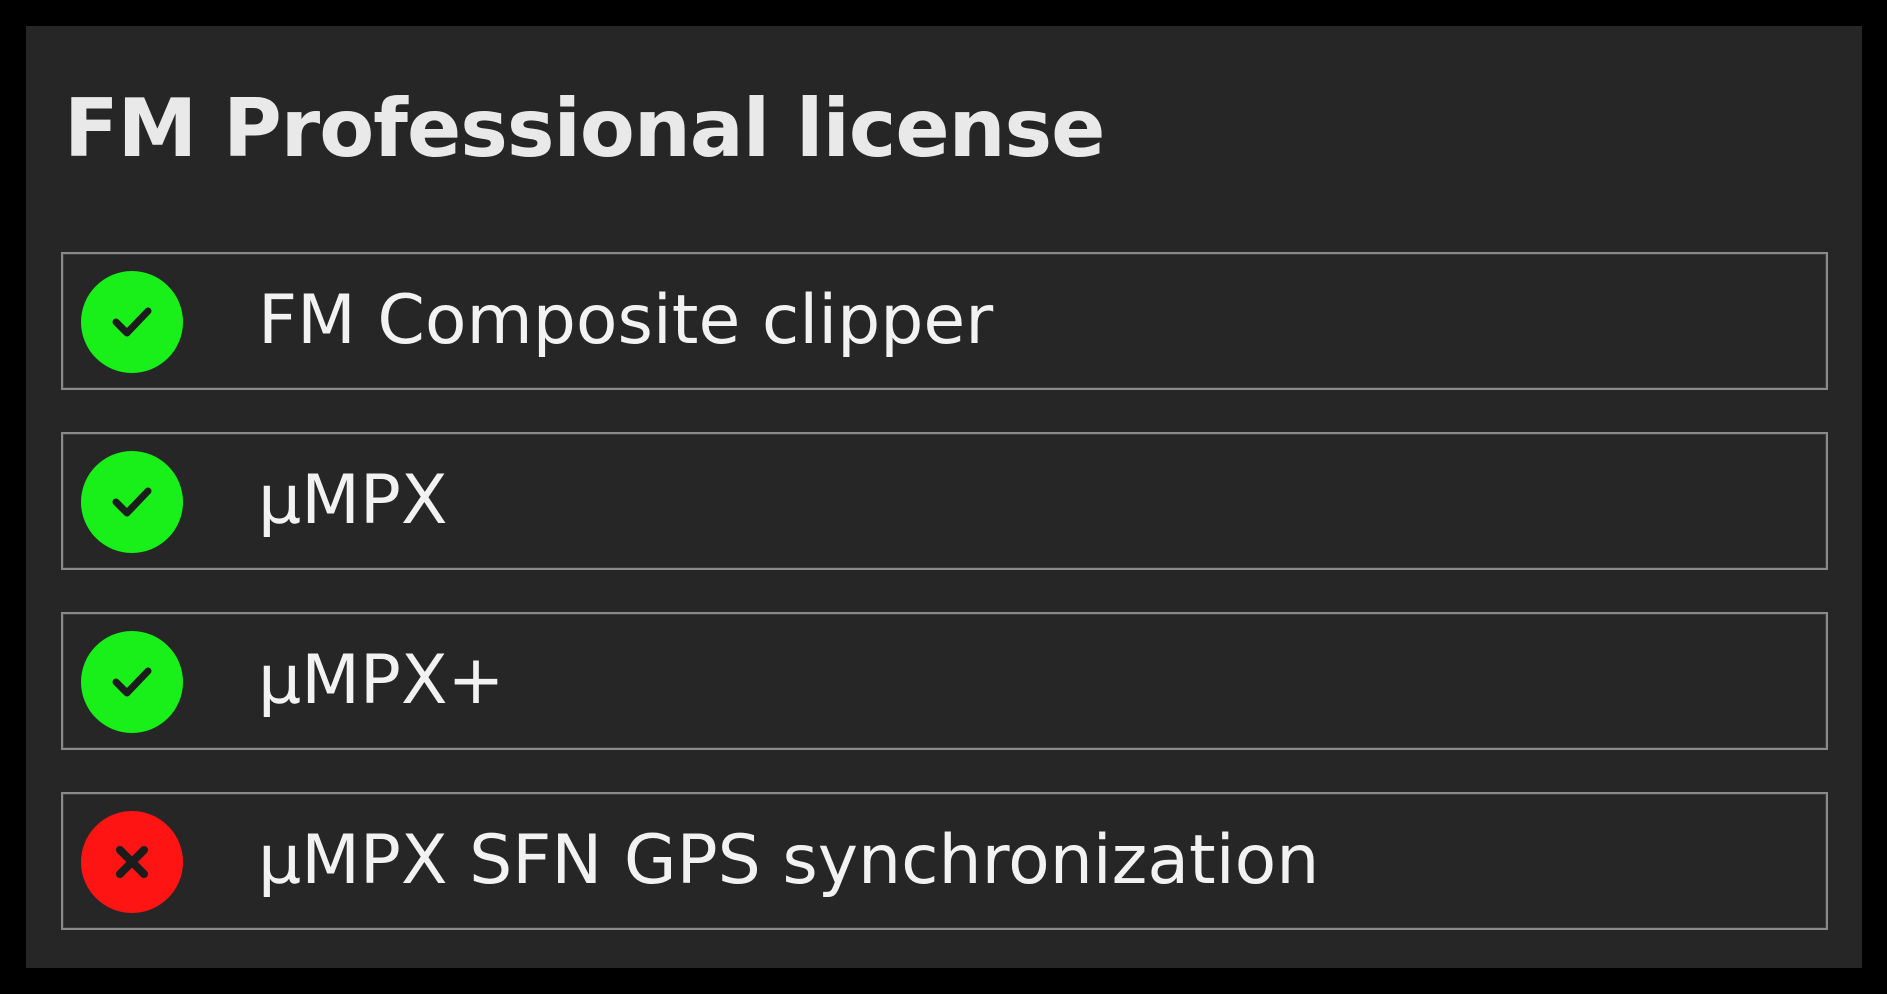 The width and height of the screenshot is (1887, 994). Describe the element at coordinates (789, 860) in the screenshot. I see `feature-label: µMPX SFN GPS synchronization` at that location.